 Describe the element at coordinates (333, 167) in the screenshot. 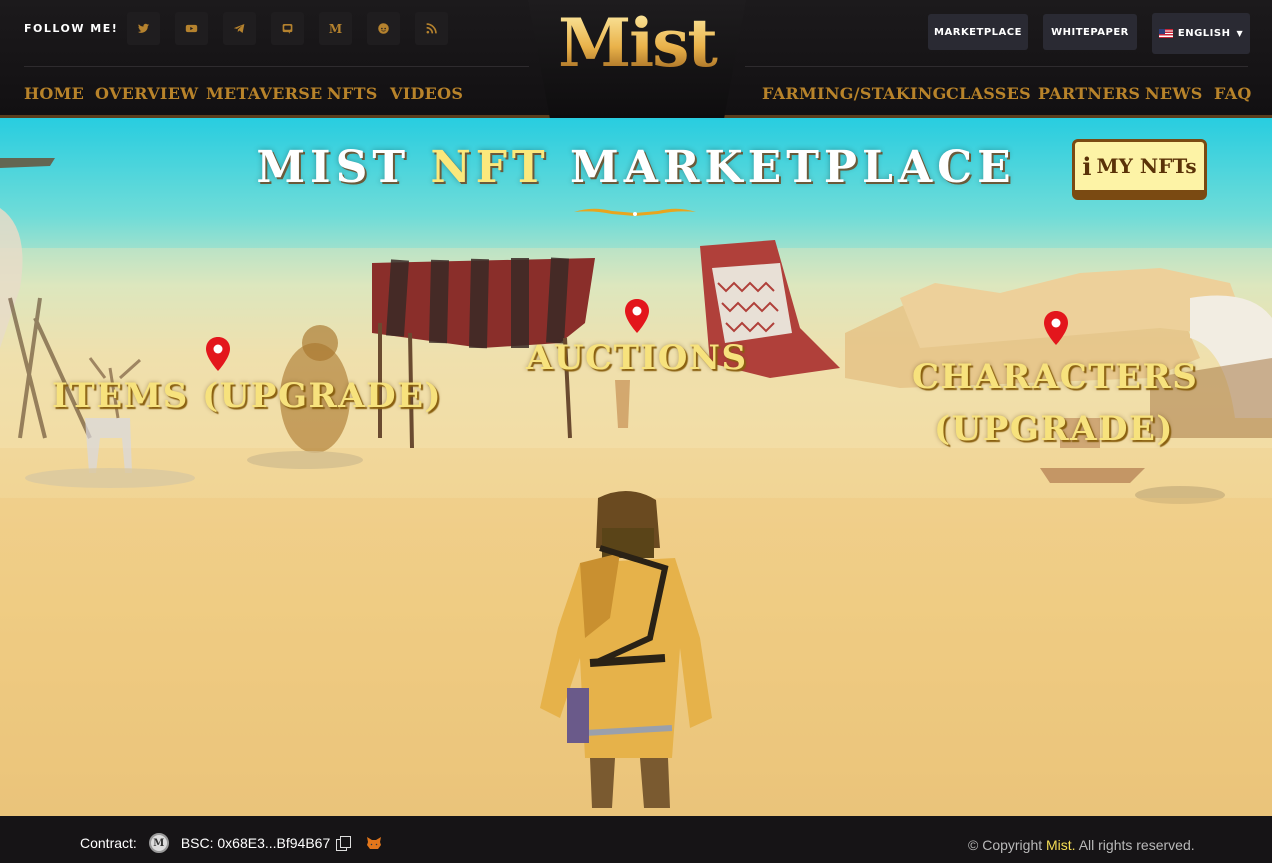

I see `title-mist: MIST` at that location.